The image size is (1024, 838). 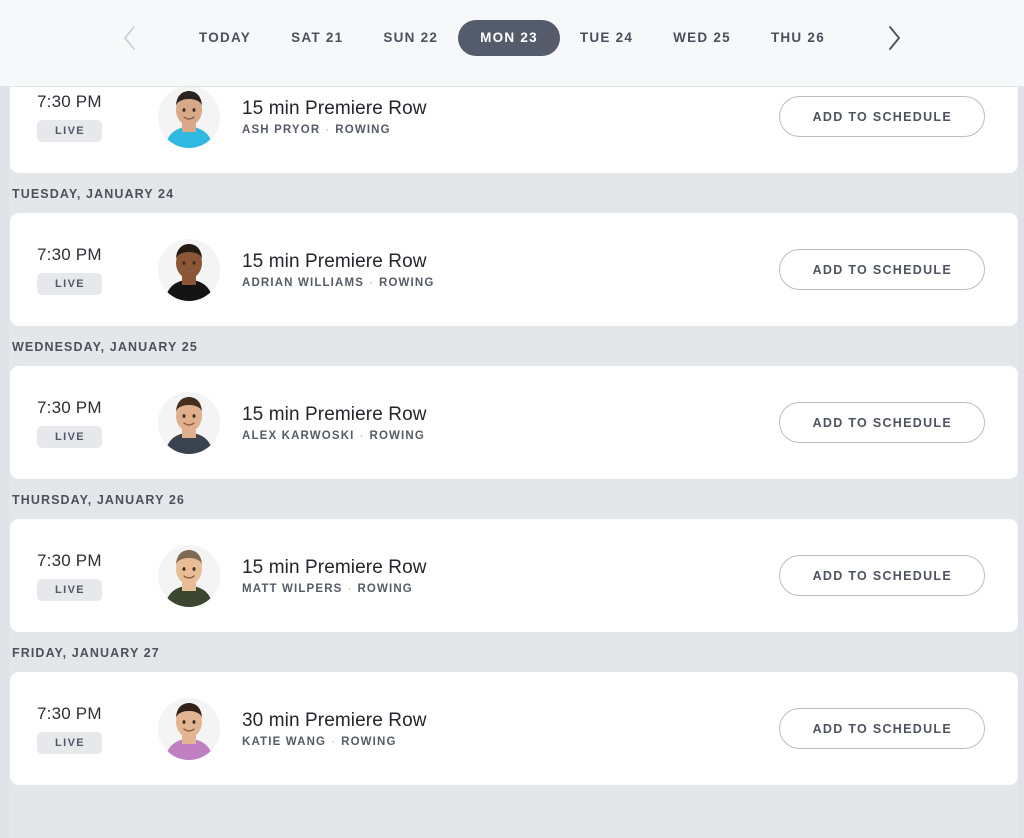 What do you see at coordinates (284, 742) in the screenshot?
I see `instructor-name: KATIE WANG` at bounding box center [284, 742].